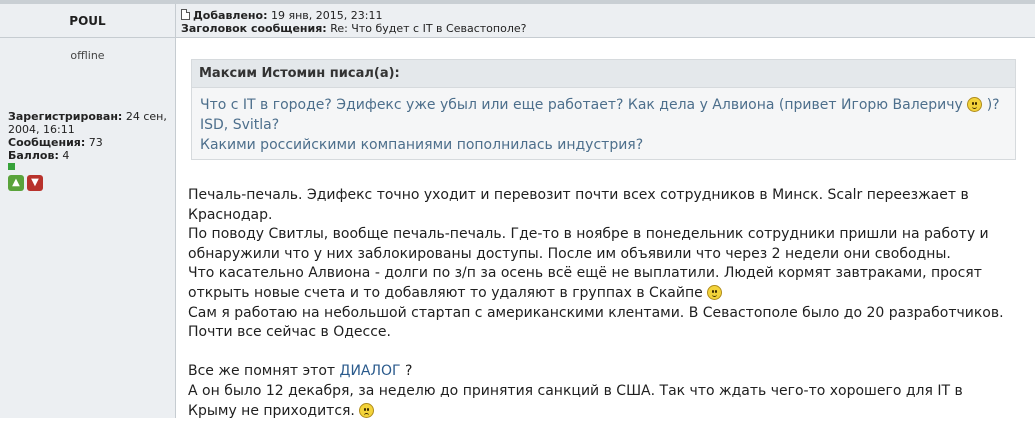 Image resolution: width=1035 pixels, height=421 pixels. What do you see at coordinates (65, 116) in the screenshot?
I see `registered-label: Зарегистрирован:` at bounding box center [65, 116].